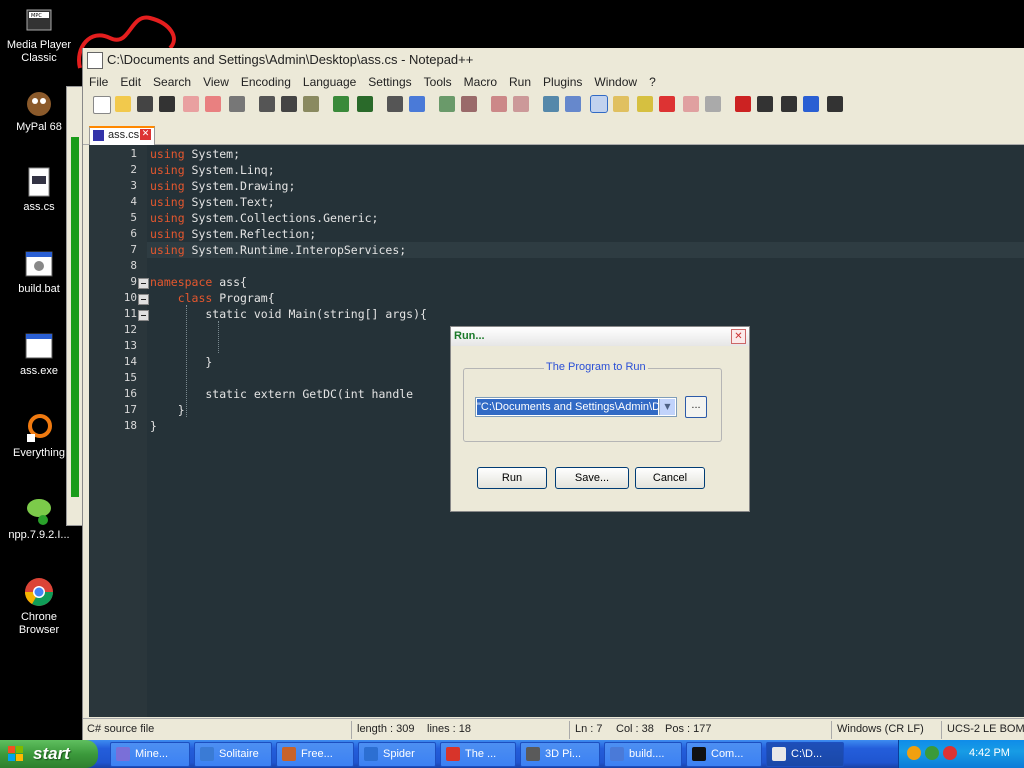 The image size is (1024, 768). Describe the element at coordinates (98, 82) in the screenshot. I see `menu-file: File` at that location.